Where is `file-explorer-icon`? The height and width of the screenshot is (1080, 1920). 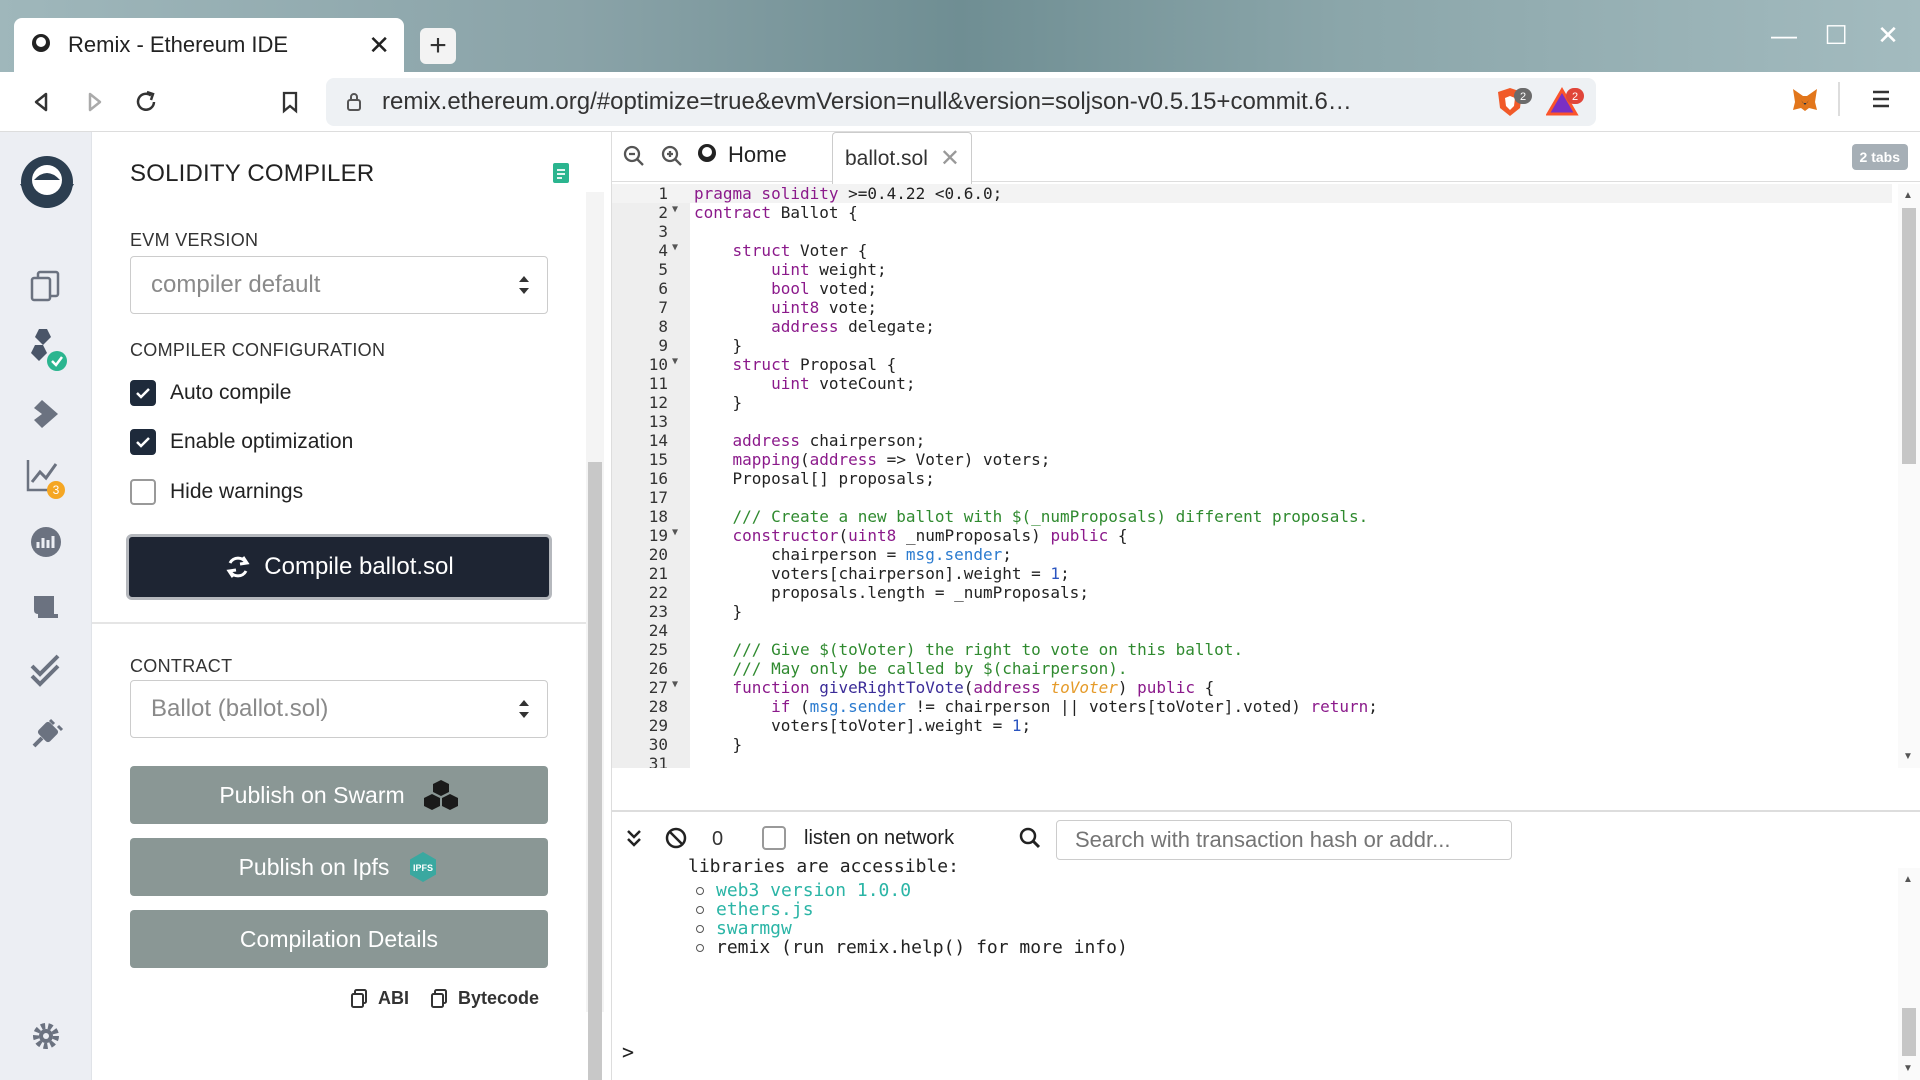
file-explorer-icon is located at coordinates (46, 286).